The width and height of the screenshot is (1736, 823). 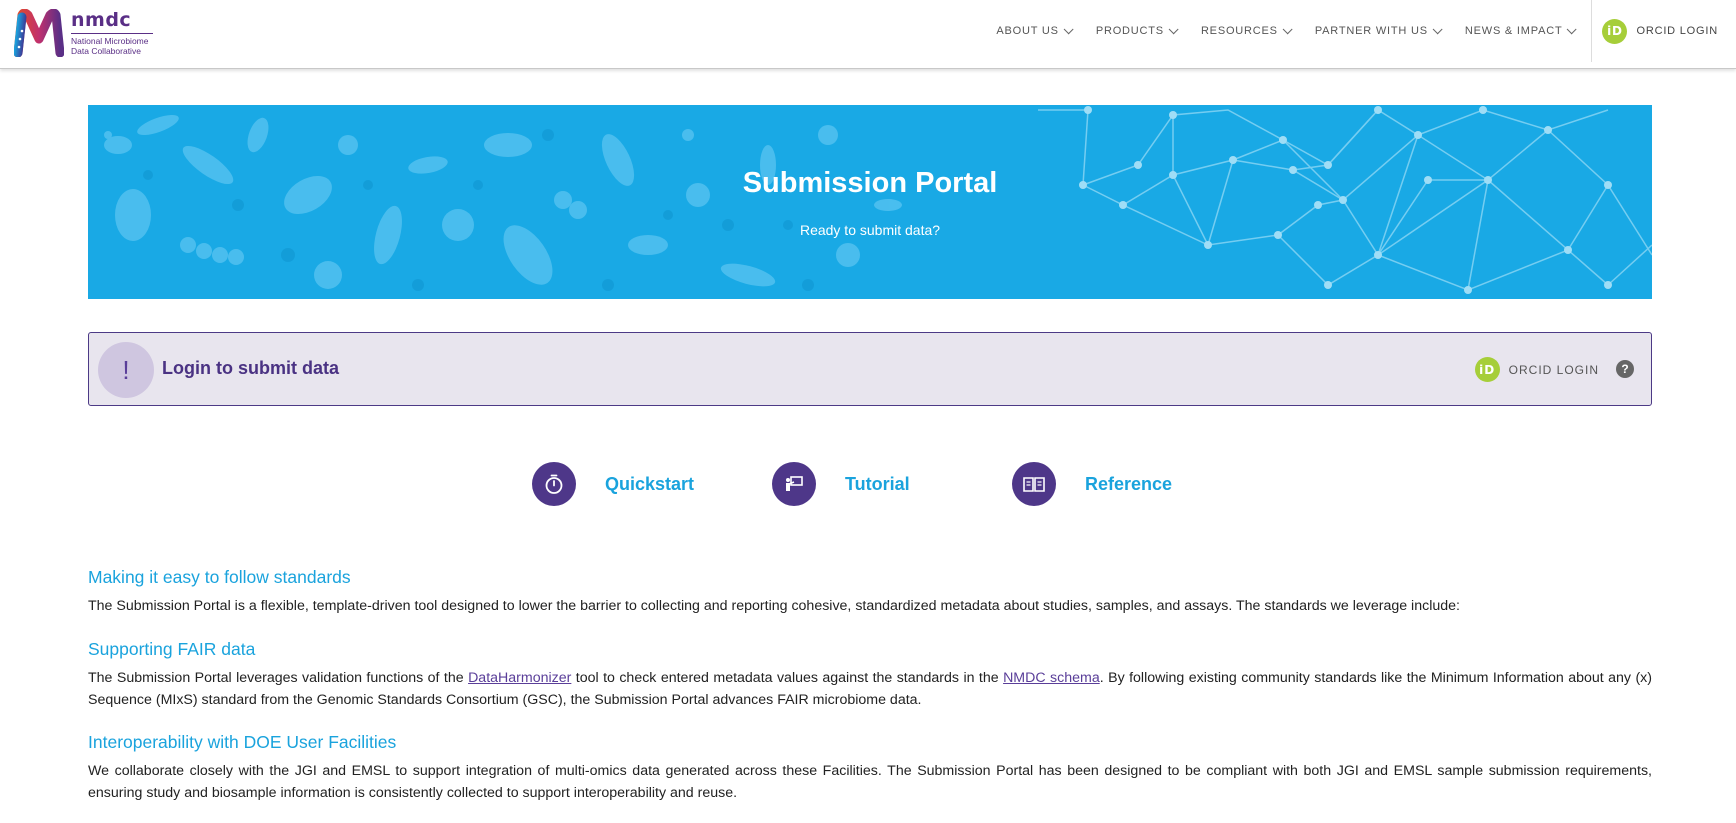 I want to click on nmdc-schema-link: NMDC schema, so click(x=1051, y=678).